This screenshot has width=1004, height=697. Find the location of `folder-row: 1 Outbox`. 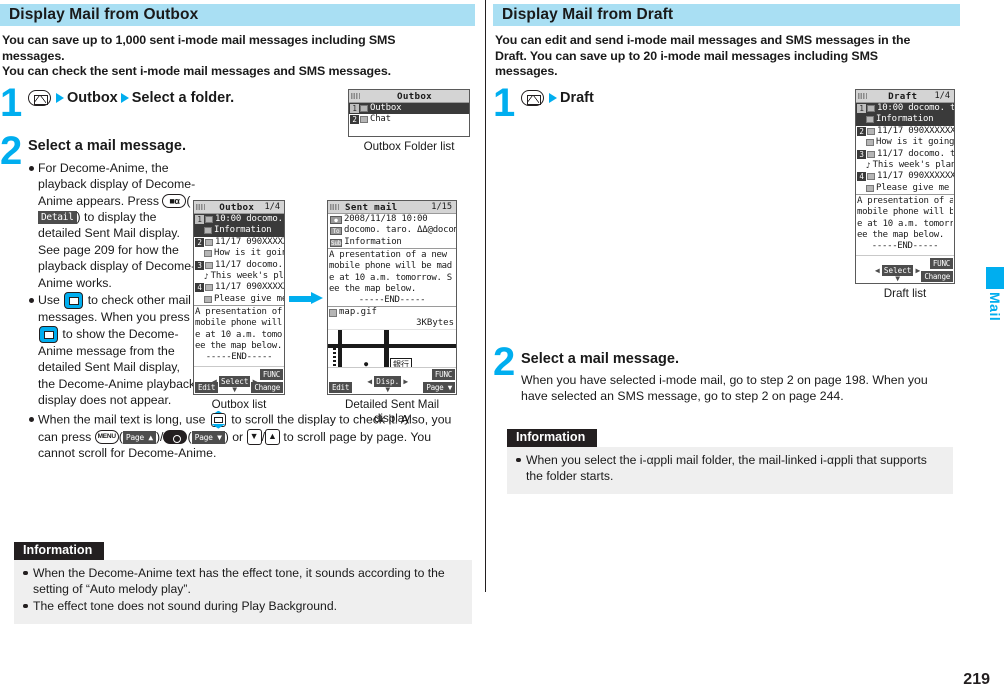

folder-row: 1 Outbox is located at coordinates (409, 109).